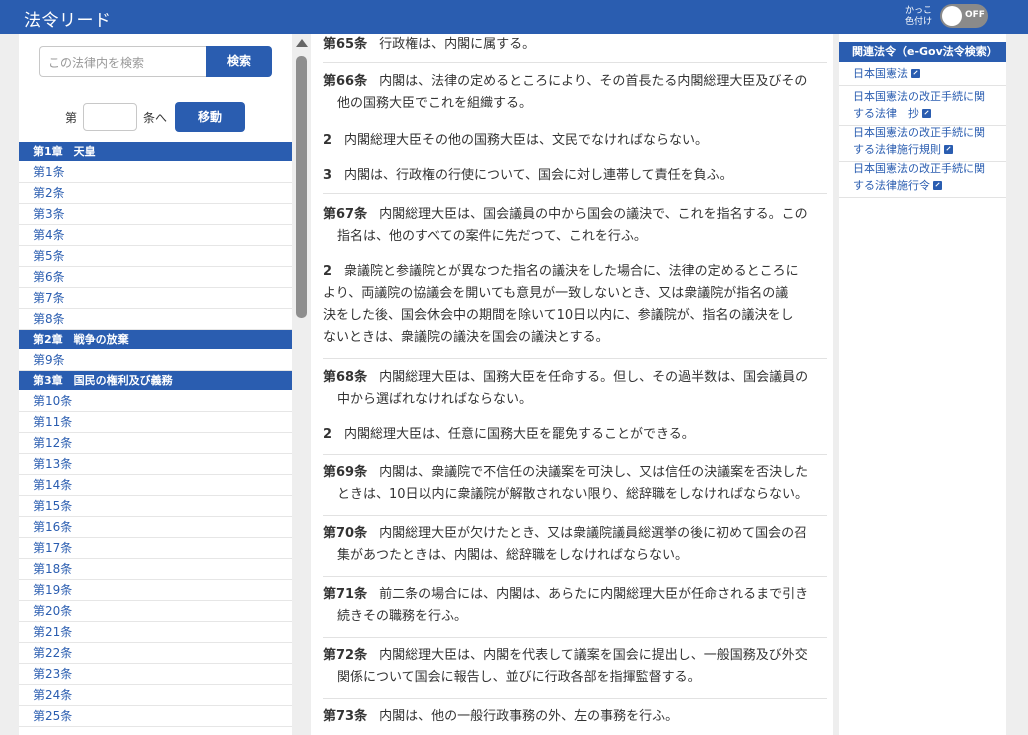 The height and width of the screenshot is (735, 1028). Describe the element at coordinates (526, 140) in the screenshot. I see `paragraph-text: 内閣総理大臣その他の国務大臣は、文民でなければならない。` at that location.